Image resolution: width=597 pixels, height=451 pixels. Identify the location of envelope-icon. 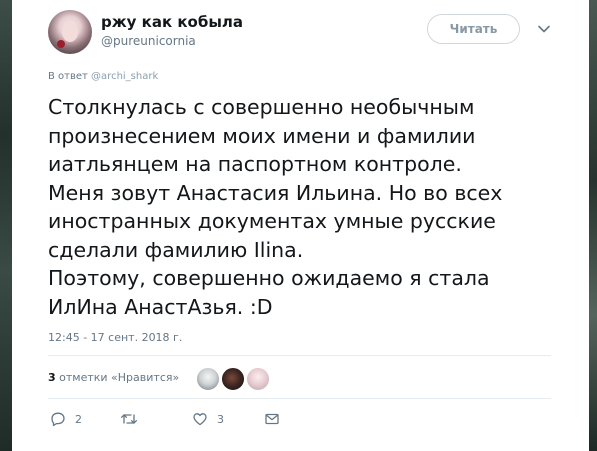
(272, 419).